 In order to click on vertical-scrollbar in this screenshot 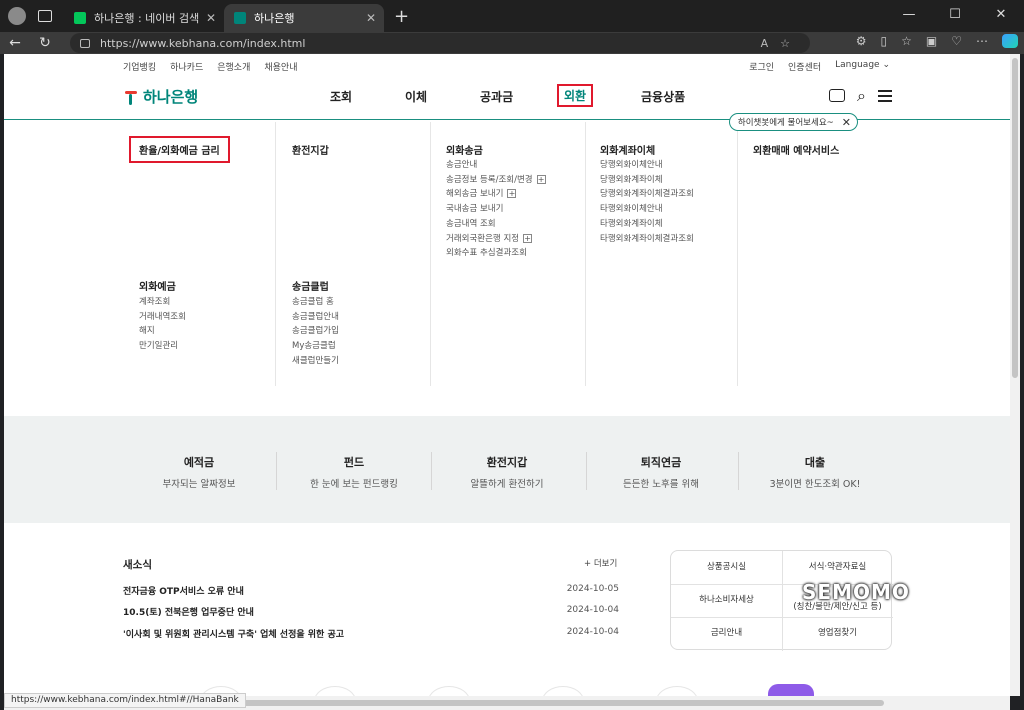, I will do `click(1015, 375)`.